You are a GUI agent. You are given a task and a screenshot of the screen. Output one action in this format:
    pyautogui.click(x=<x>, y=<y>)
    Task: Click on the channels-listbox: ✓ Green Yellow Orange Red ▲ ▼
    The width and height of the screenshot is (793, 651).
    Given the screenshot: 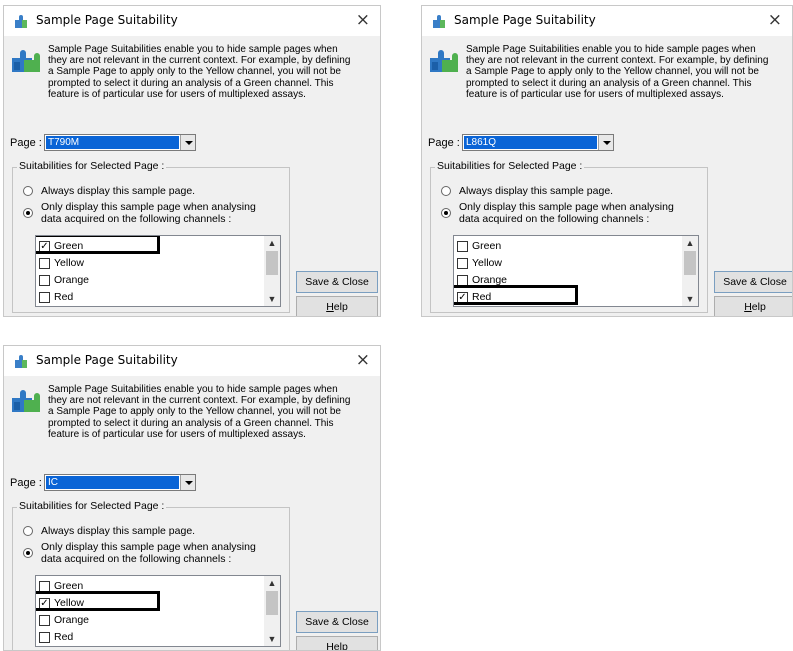 What is the action you would take?
    pyautogui.click(x=158, y=271)
    